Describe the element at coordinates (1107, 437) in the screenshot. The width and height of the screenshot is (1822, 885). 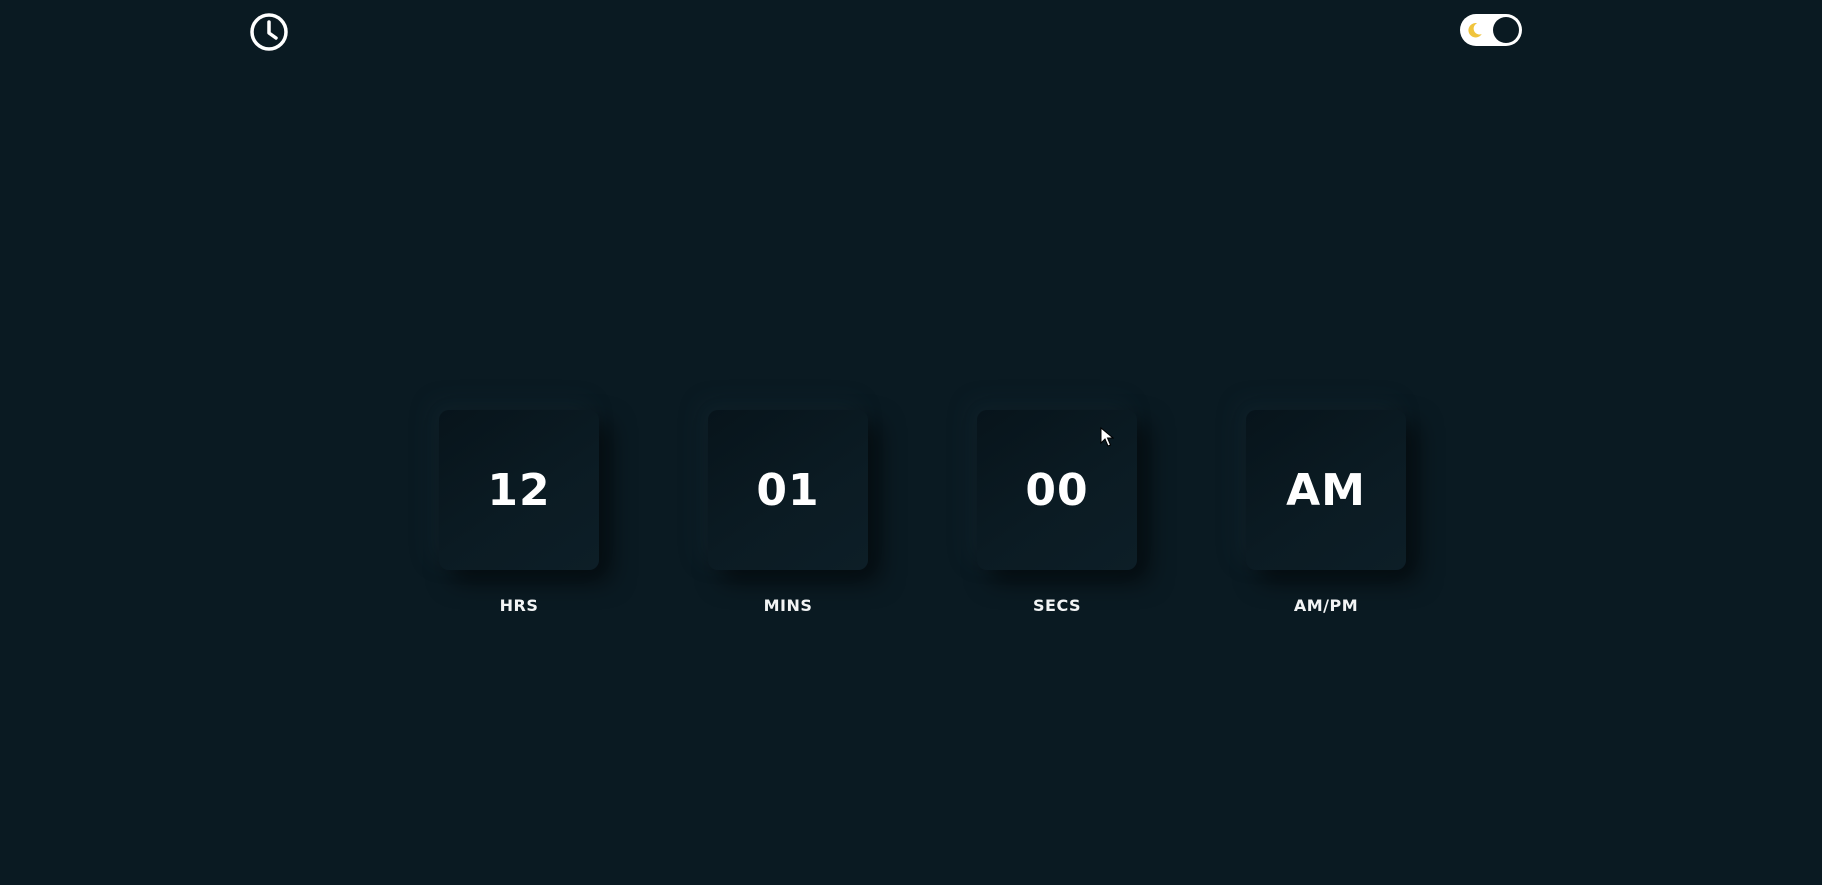
I see `mouse-cursor-icon` at that location.